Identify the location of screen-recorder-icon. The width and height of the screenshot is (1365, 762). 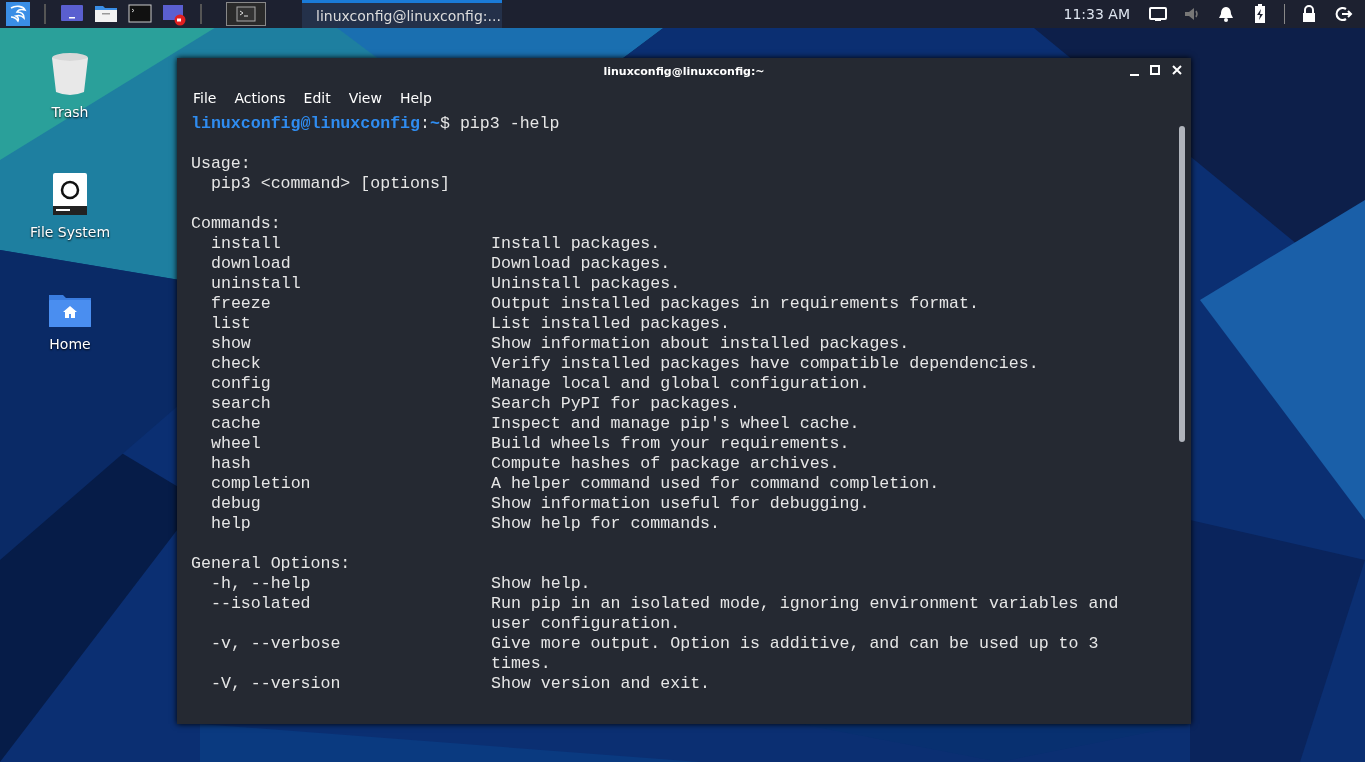
(174, 14).